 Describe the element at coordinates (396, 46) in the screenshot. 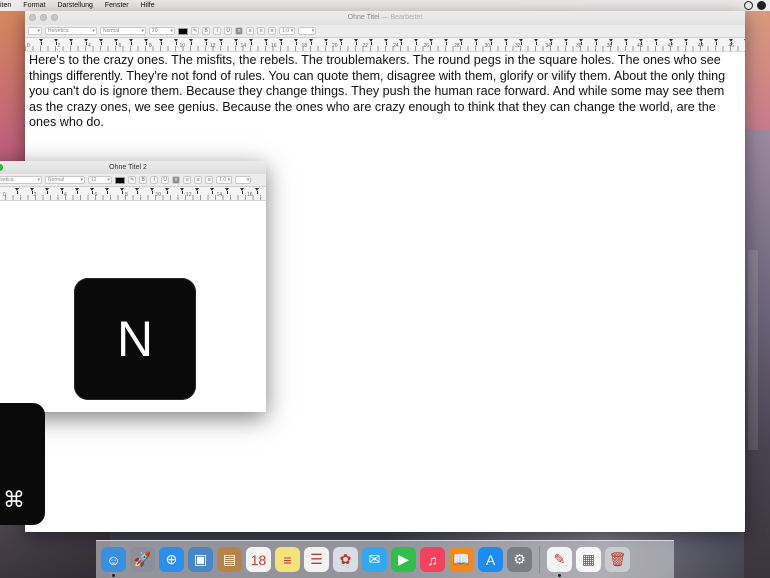

I see `ruler-number: 24` at that location.